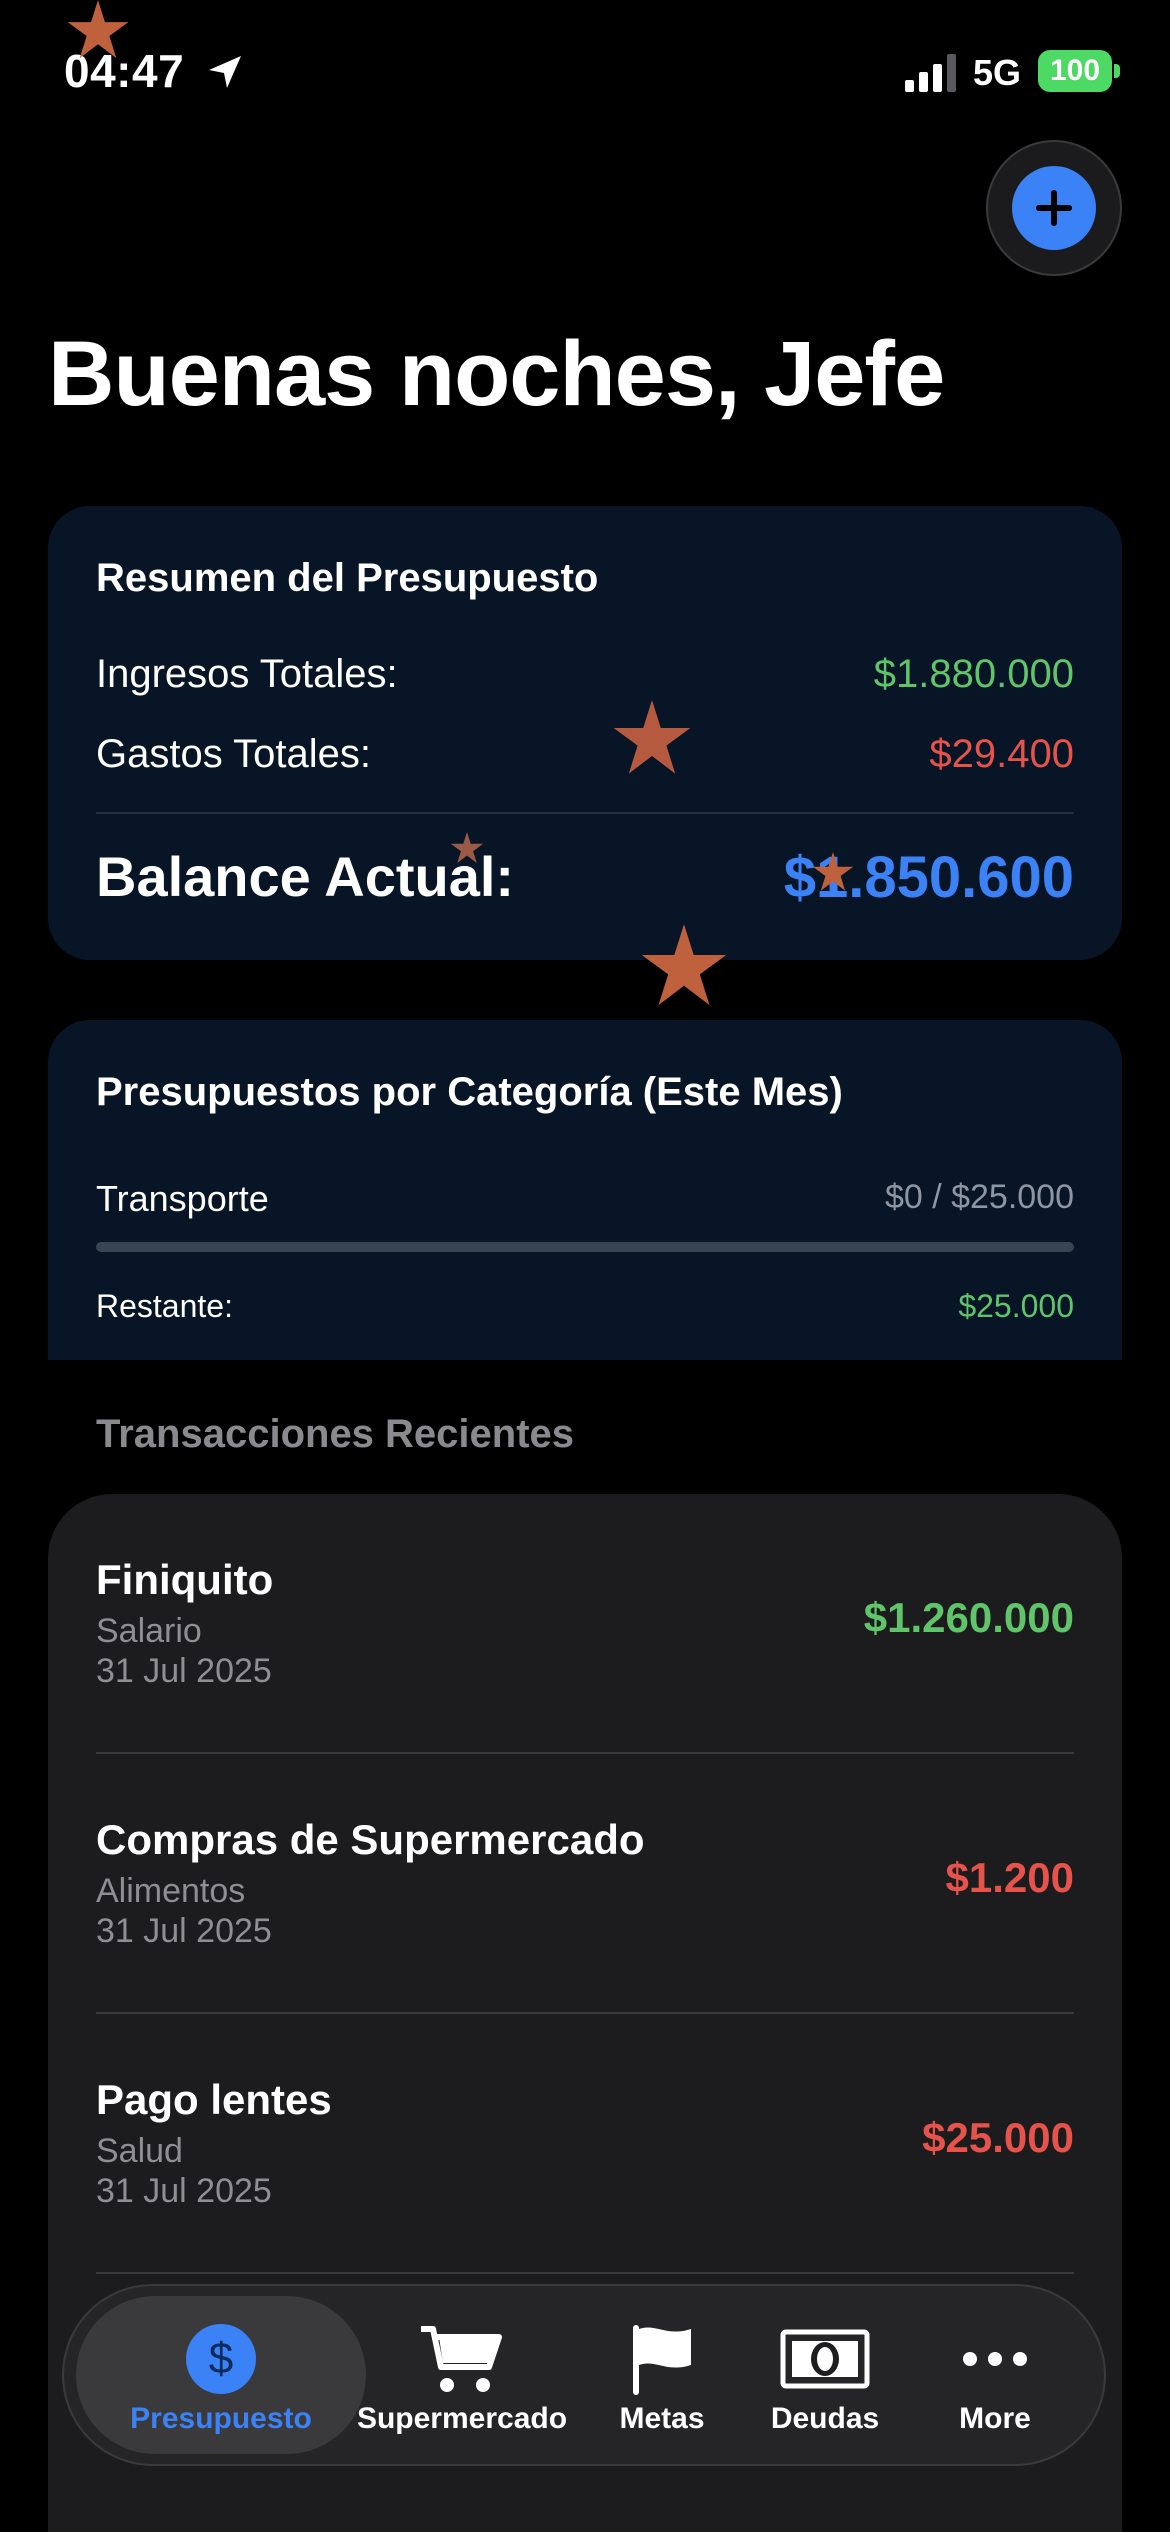 The width and height of the screenshot is (1170, 2532). What do you see at coordinates (164, 1306) in the screenshot?
I see `remaining-label: Restante:` at bounding box center [164, 1306].